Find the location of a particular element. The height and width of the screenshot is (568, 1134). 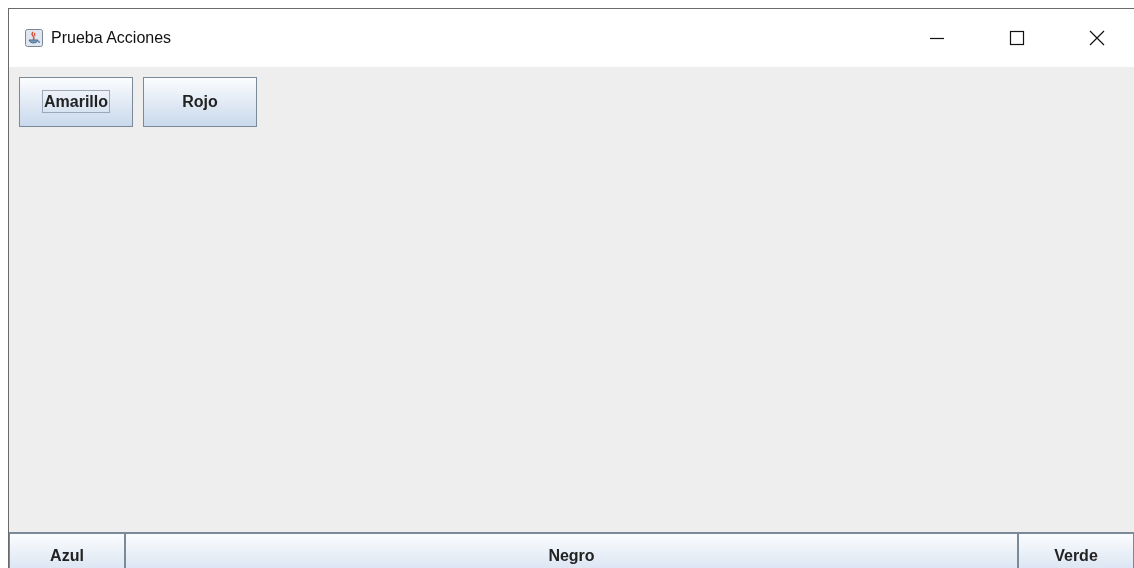

color-button: Azul is located at coordinates (67, 550).